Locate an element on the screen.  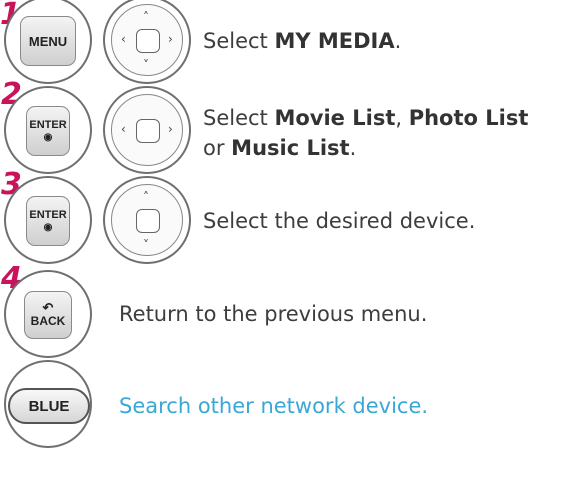
menu-button-circle: MENU is located at coordinates (48, 42).